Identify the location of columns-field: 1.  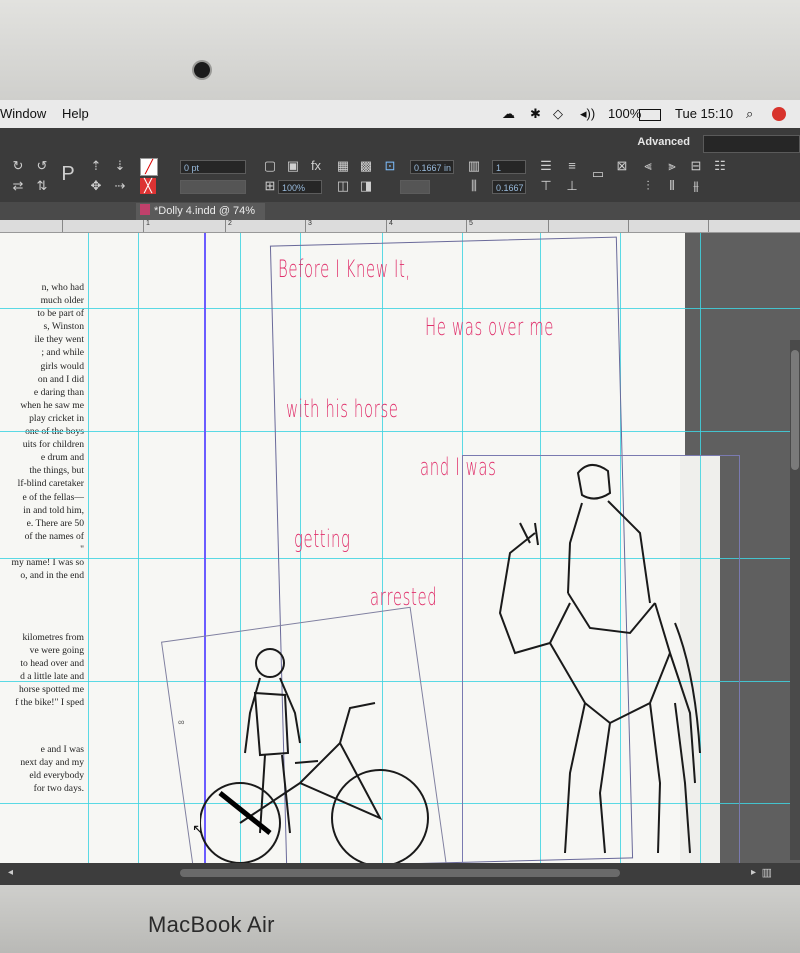
(509, 167).